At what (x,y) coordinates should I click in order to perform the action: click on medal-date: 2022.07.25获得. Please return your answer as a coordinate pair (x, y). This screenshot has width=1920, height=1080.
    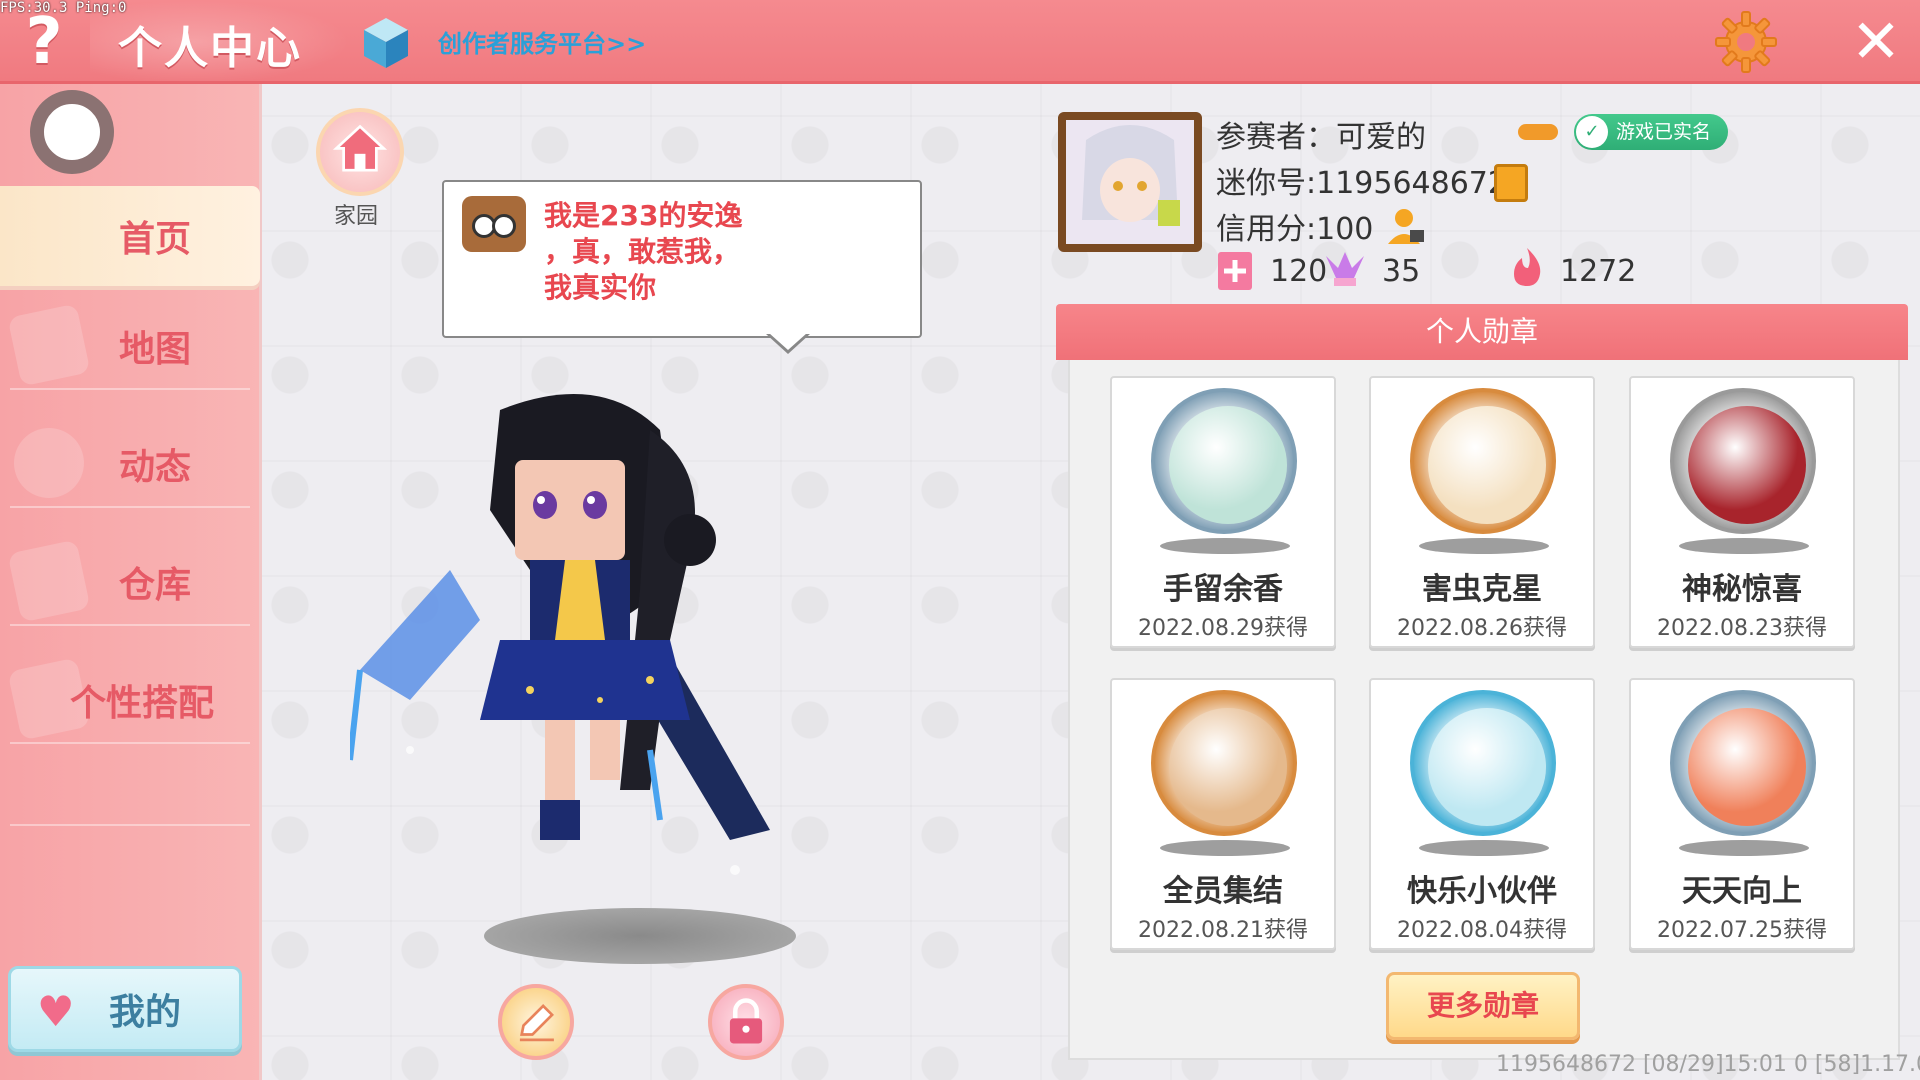
    Looking at the image, I should click on (1742, 930).